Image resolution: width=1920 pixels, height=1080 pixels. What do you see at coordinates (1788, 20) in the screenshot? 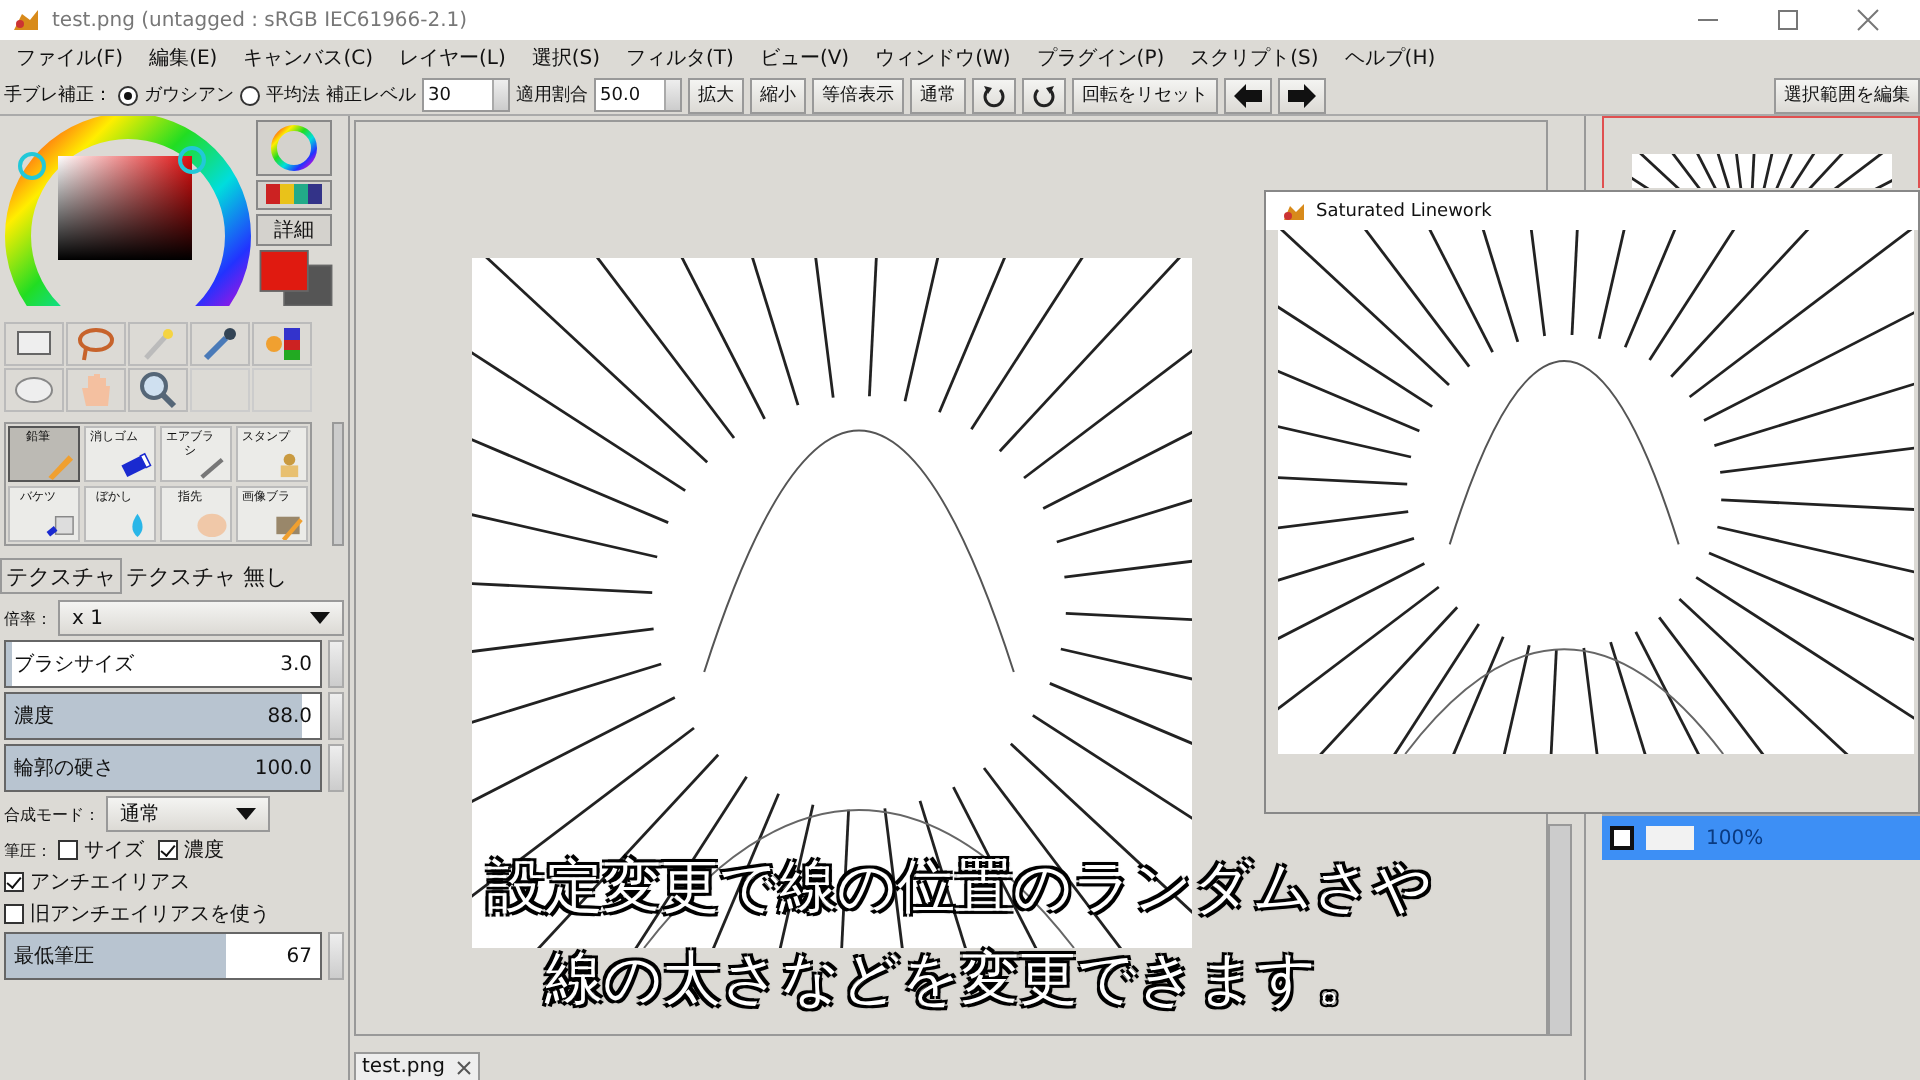
I see `maximize-icon` at bounding box center [1788, 20].